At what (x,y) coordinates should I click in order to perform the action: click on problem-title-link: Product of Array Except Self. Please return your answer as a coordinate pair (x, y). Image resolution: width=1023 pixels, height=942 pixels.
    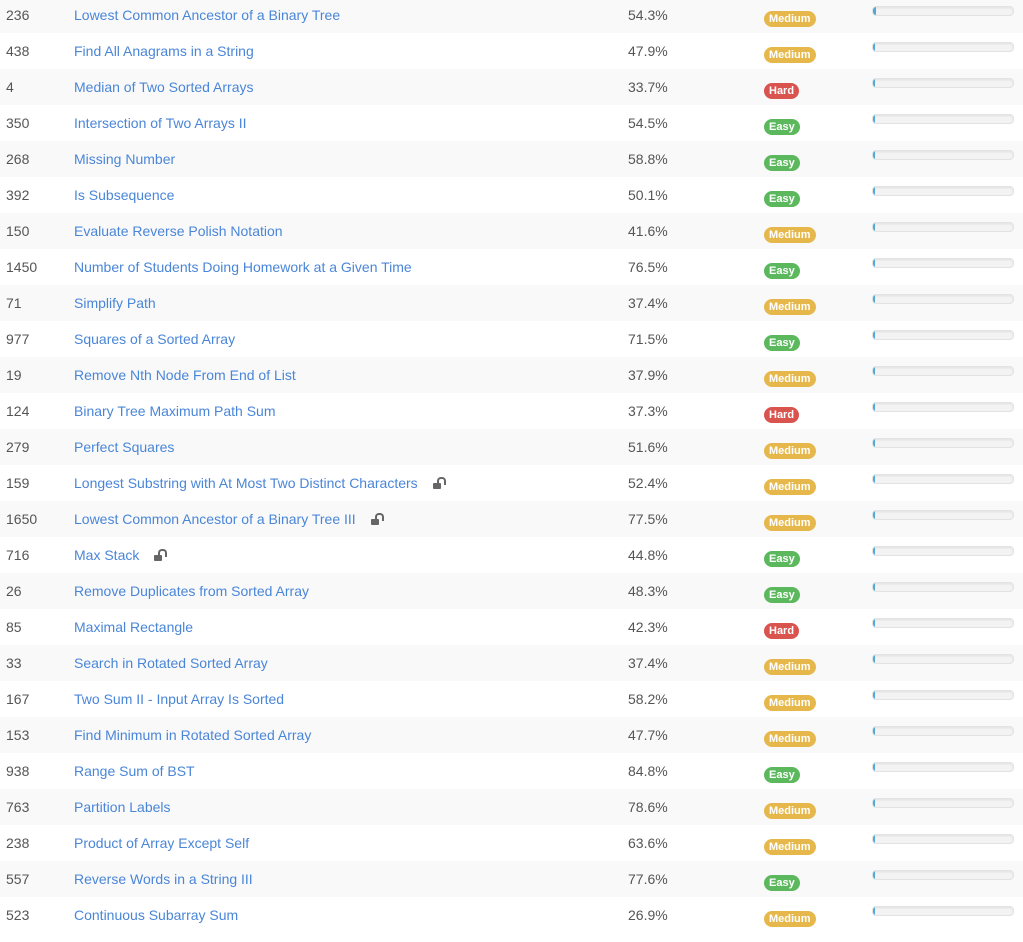
    Looking at the image, I should click on (161, 843).